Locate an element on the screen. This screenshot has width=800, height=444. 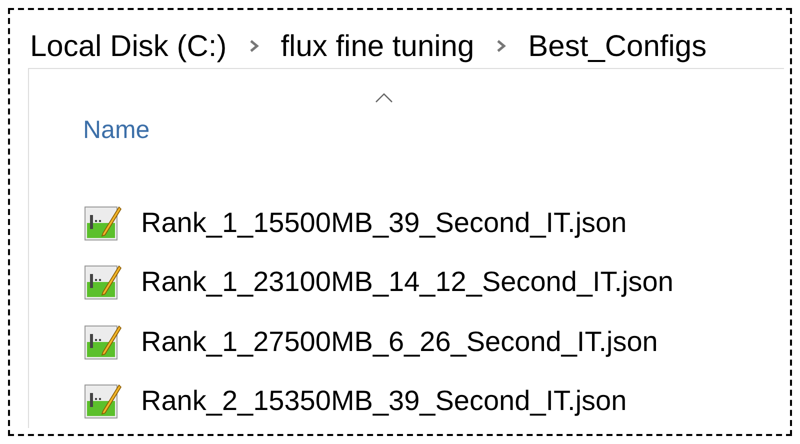
breadcrumb-item: flux fine tuning is located at coordinates (377, 46).